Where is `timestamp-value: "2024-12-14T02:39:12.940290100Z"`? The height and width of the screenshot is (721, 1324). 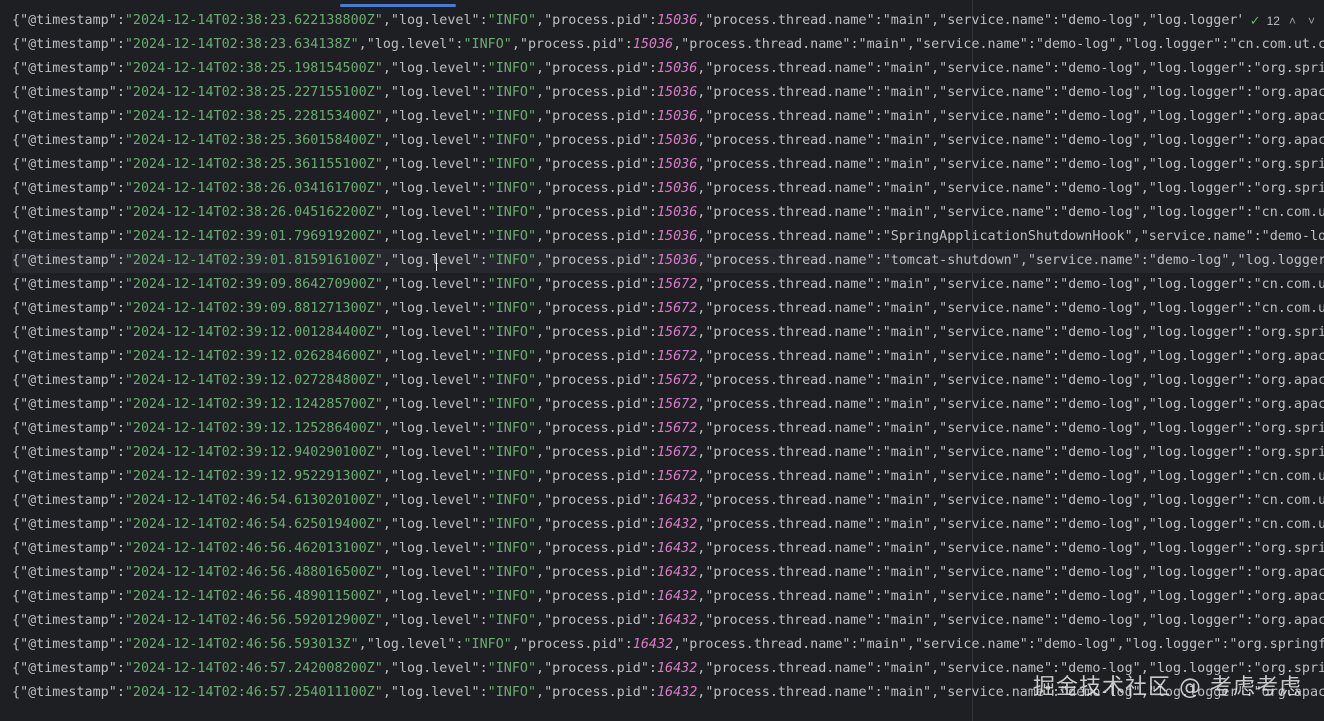
timestamp-value: "2024-12-14T02:39:12.940290100Z" is located at coordinates (253, 452).